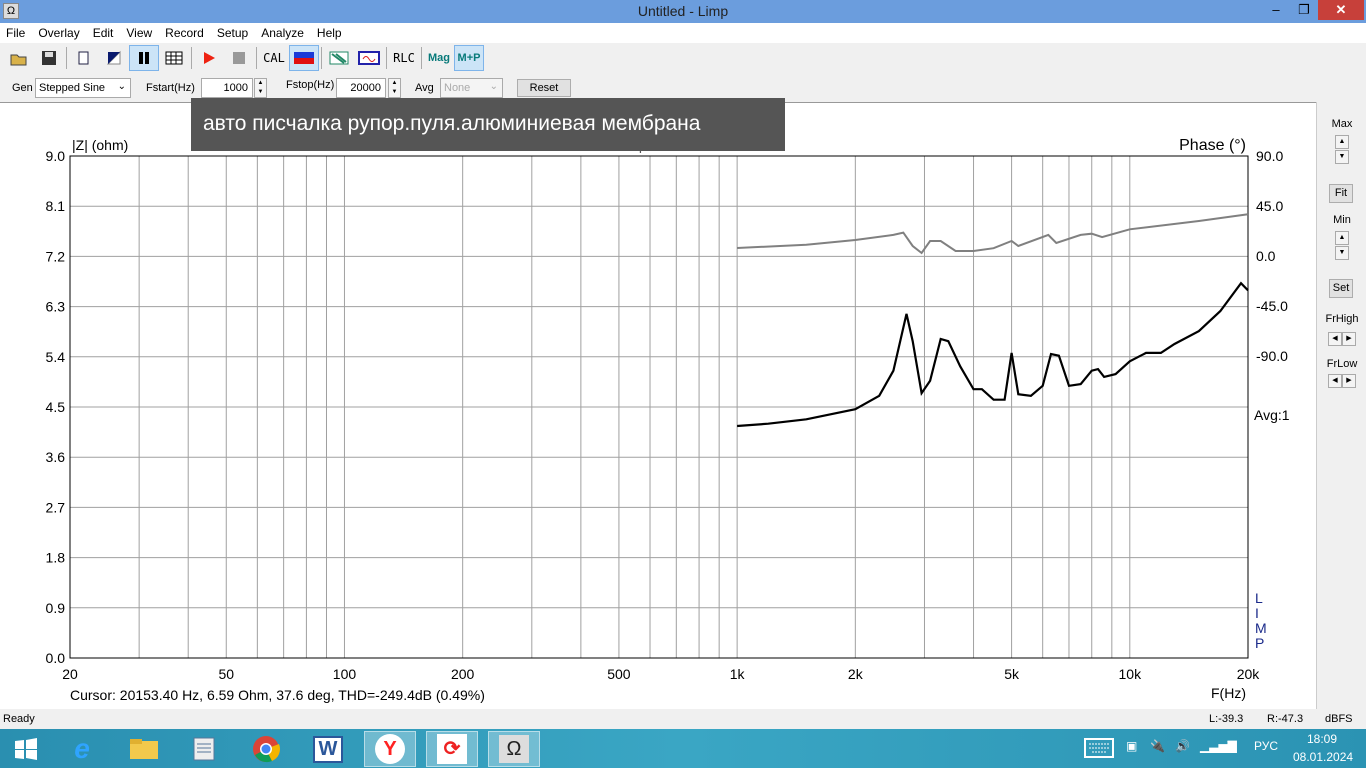  I want to click on fstart-stepper: ▲ ▼, so click(260, 88).